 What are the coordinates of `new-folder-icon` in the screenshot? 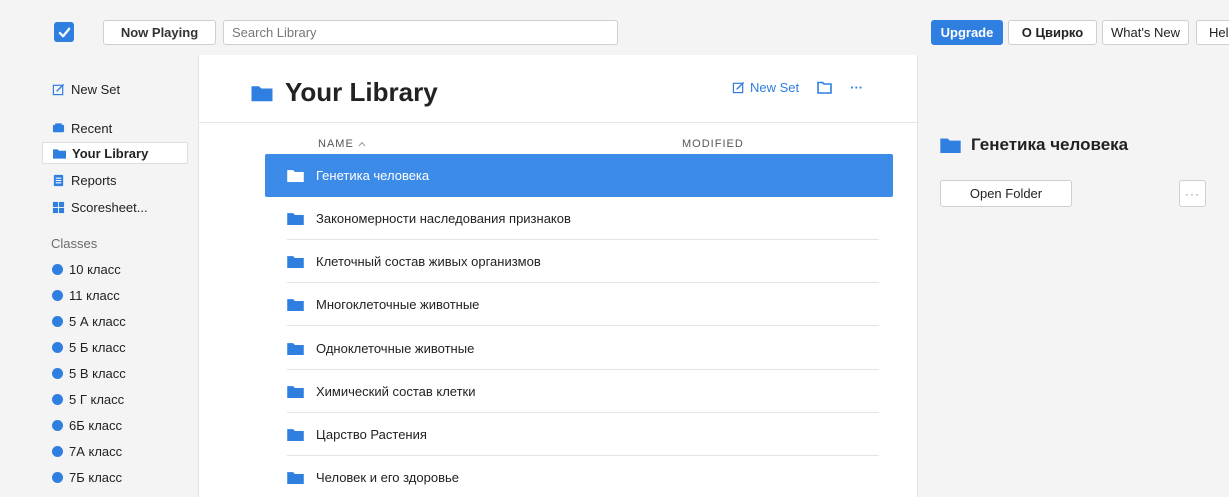 It's located at (824, 87).